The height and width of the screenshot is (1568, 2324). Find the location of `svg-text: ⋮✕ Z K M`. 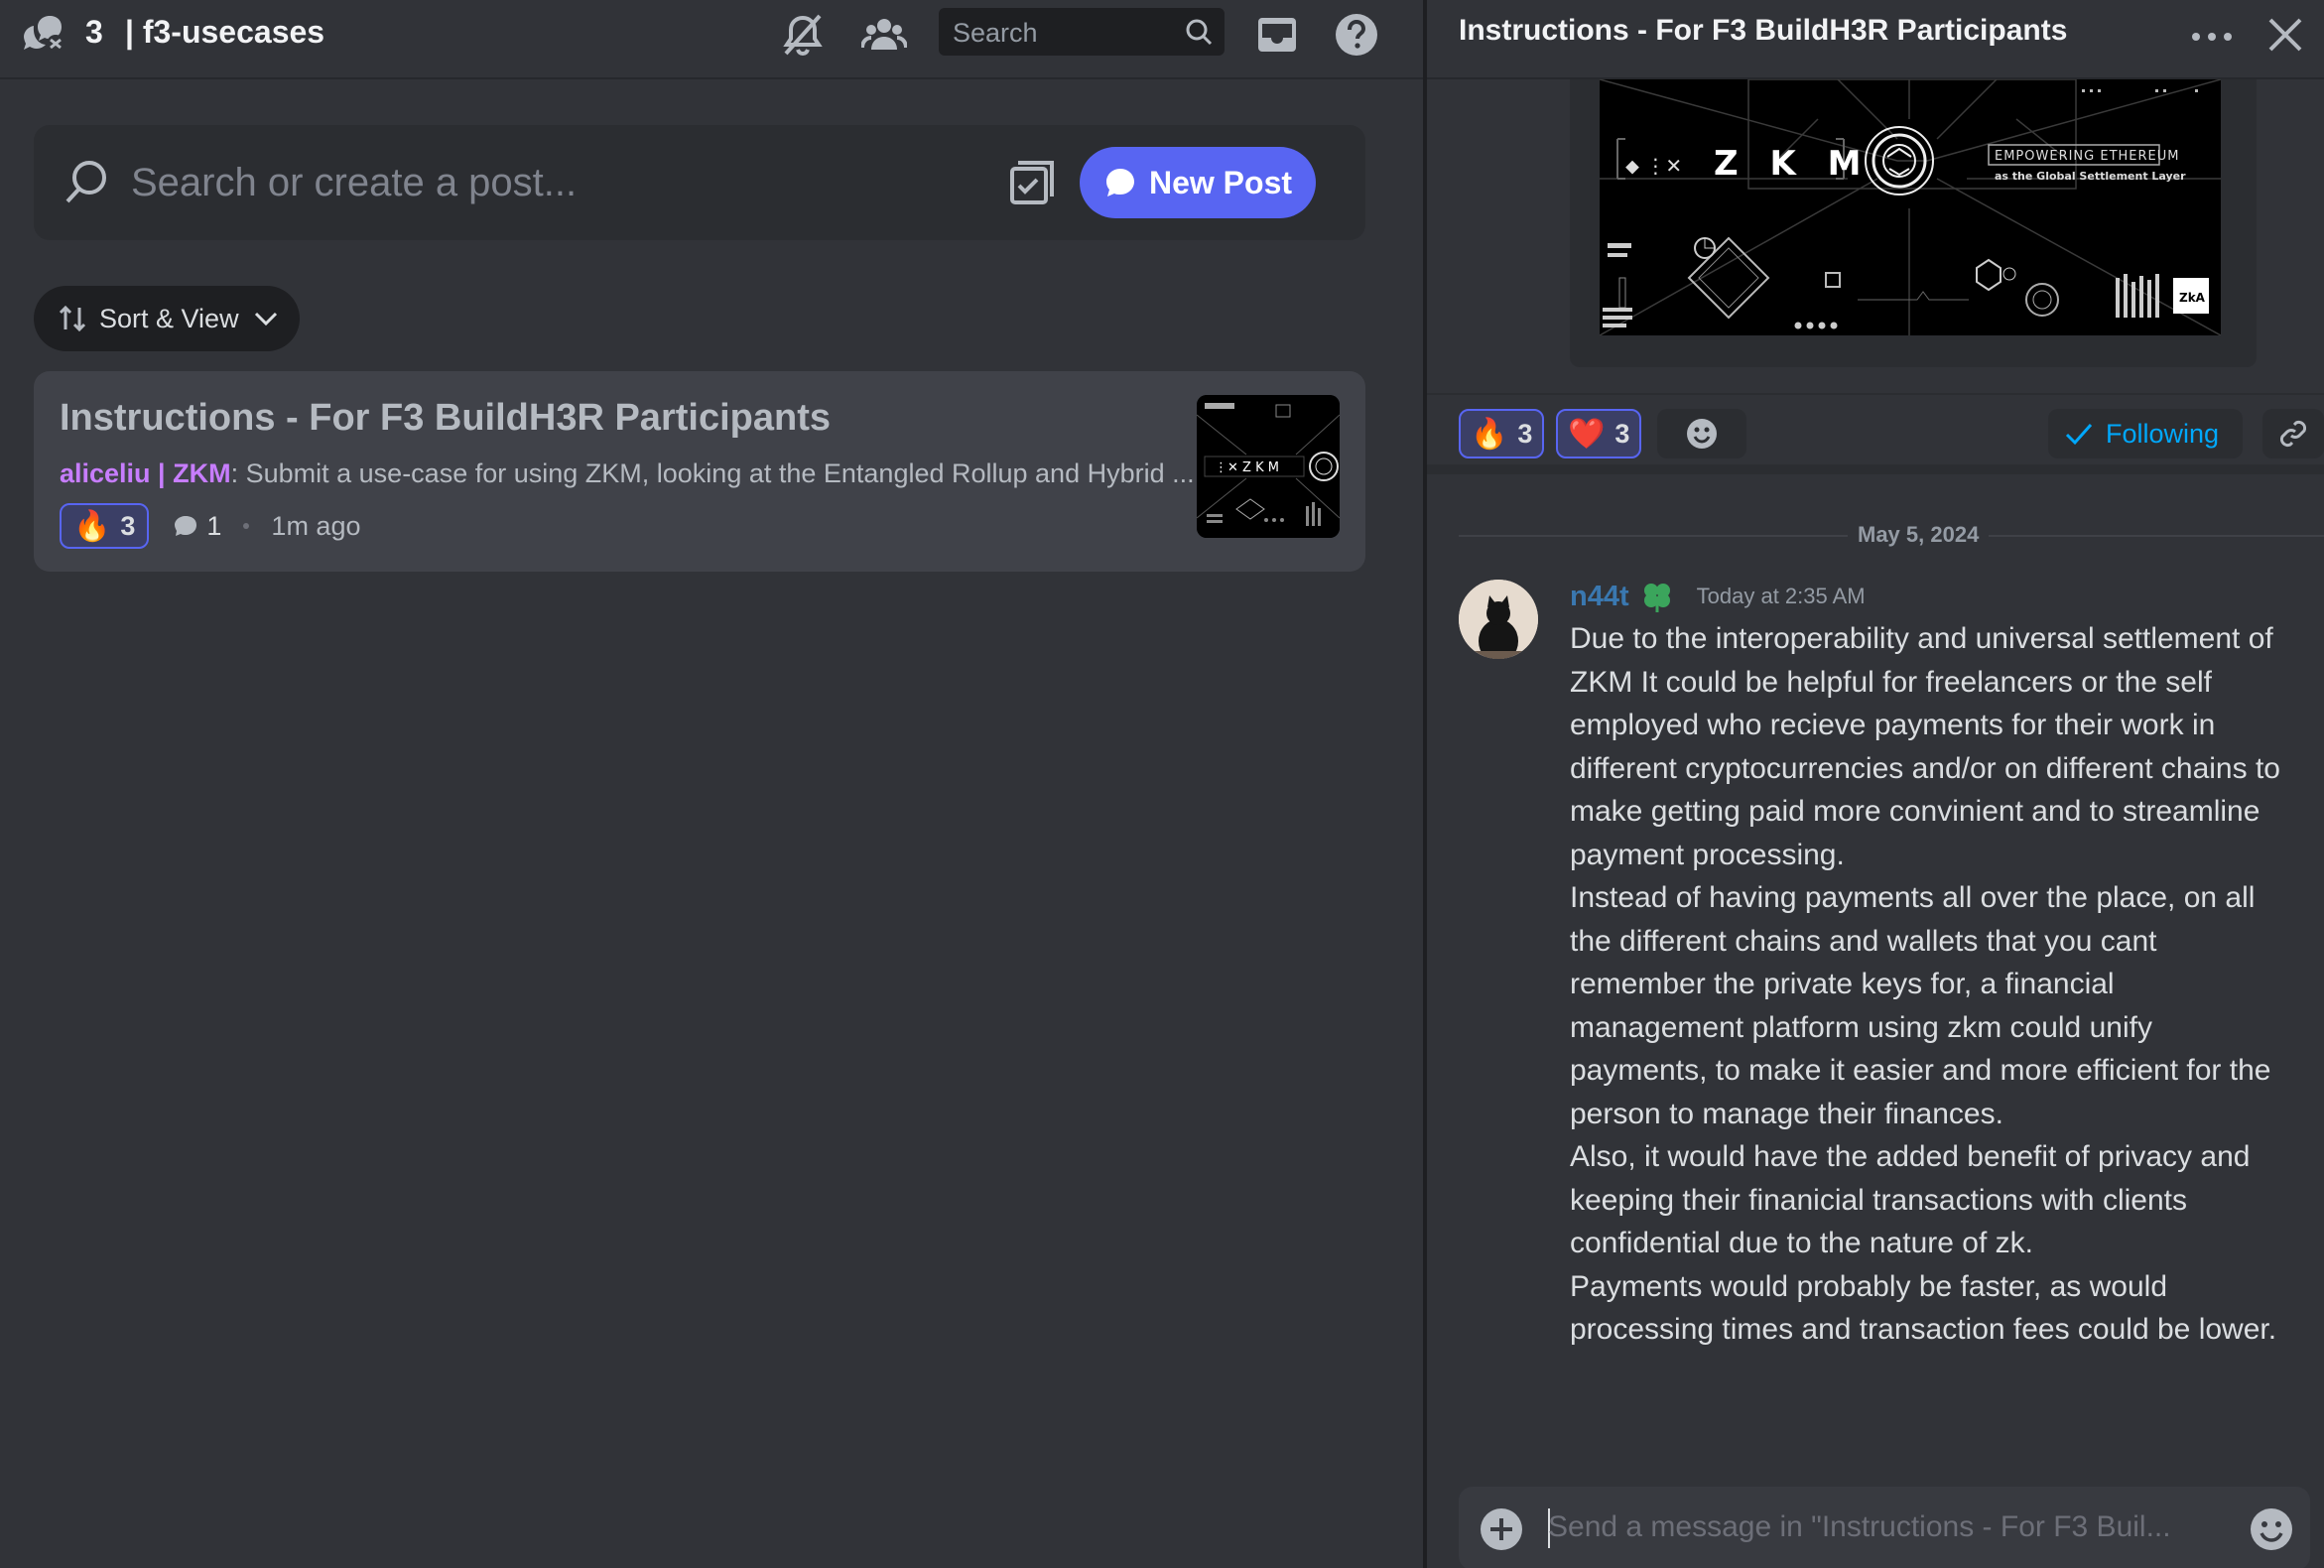

svg-text: ⋮✕ Z K M is located at coordinates (1247, 467).